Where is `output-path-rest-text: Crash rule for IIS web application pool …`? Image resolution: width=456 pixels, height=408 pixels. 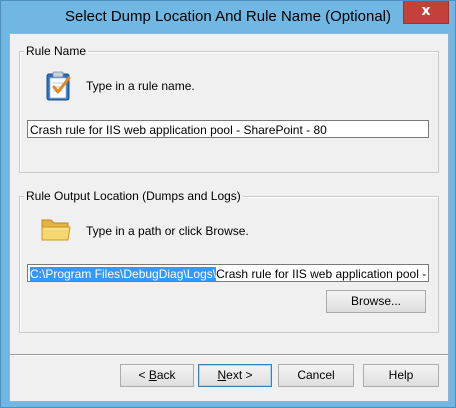
output-path-rest-text: Crash rule for IIS web application pool … is located at coordinates (322, 274).